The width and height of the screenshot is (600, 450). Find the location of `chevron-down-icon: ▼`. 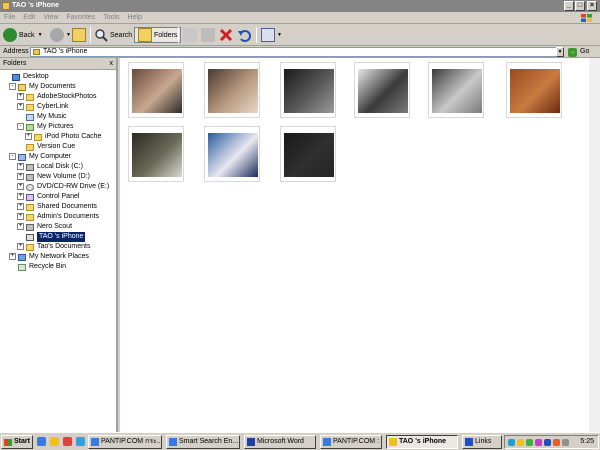

chevron-down-icon: ▼ is located at coordinates (40, 35).